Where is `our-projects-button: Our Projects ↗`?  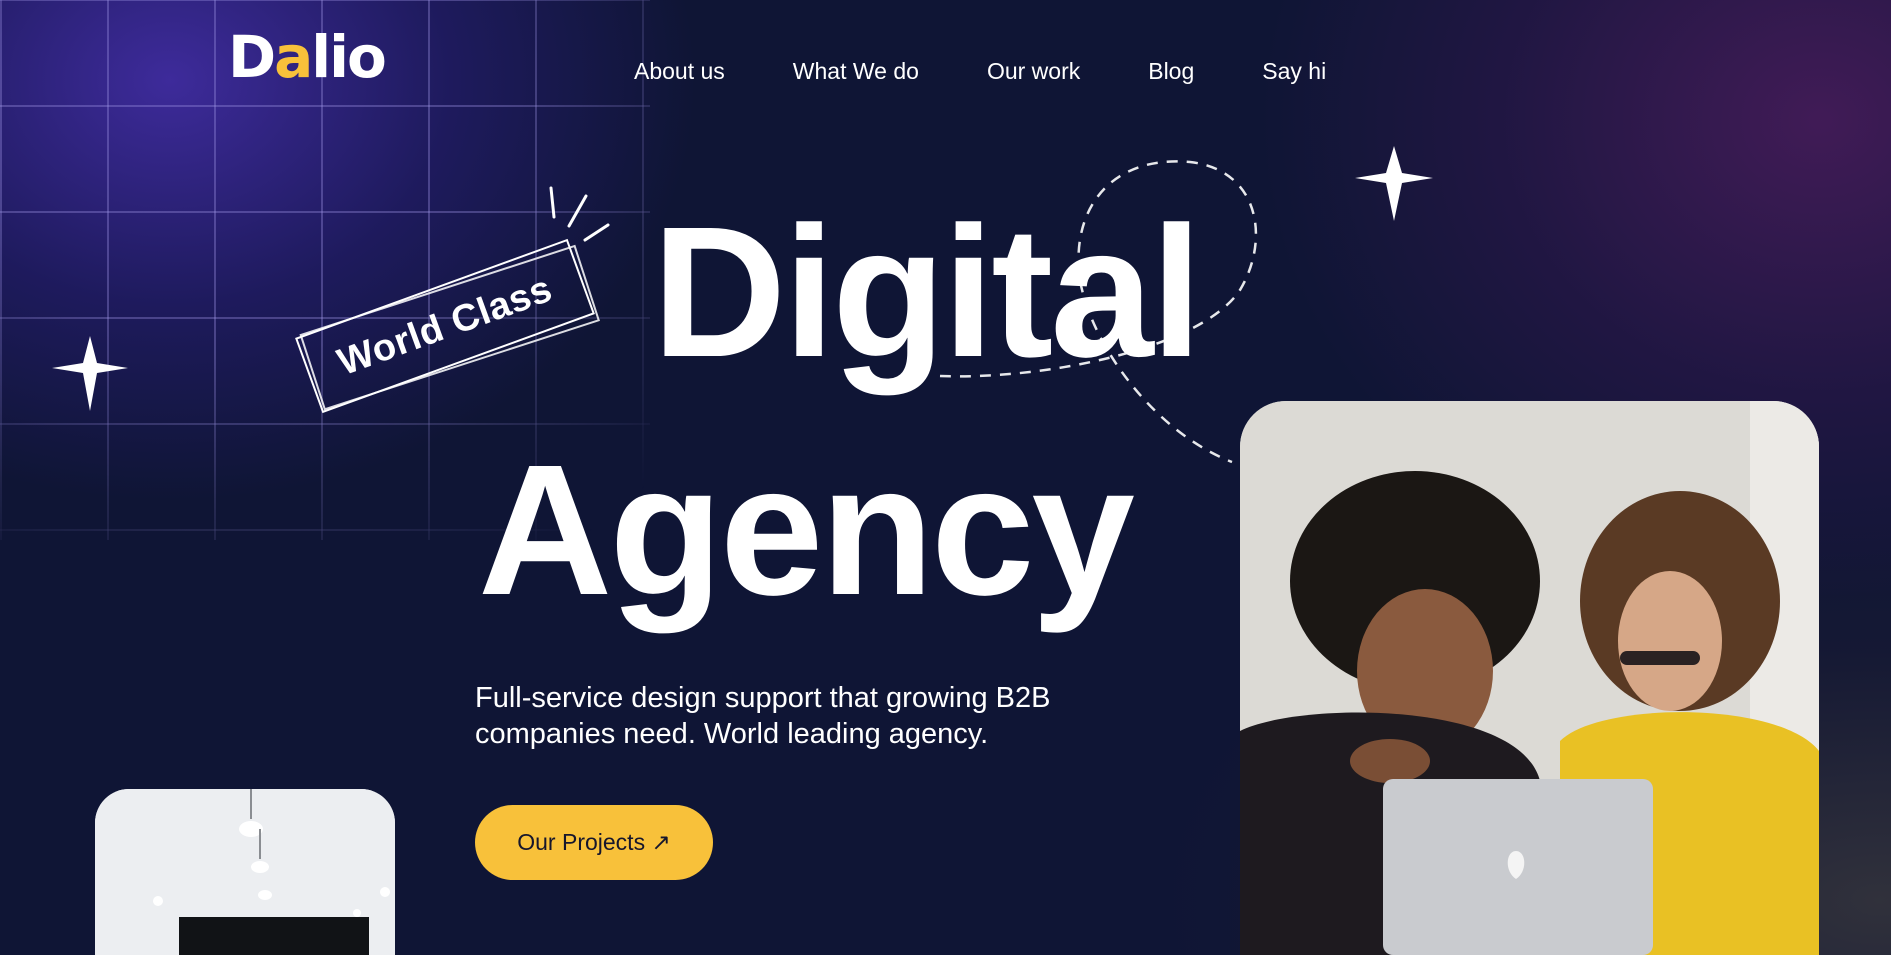
our-projects-button: Our Projects ↗ is located at coordinates (594, 842).